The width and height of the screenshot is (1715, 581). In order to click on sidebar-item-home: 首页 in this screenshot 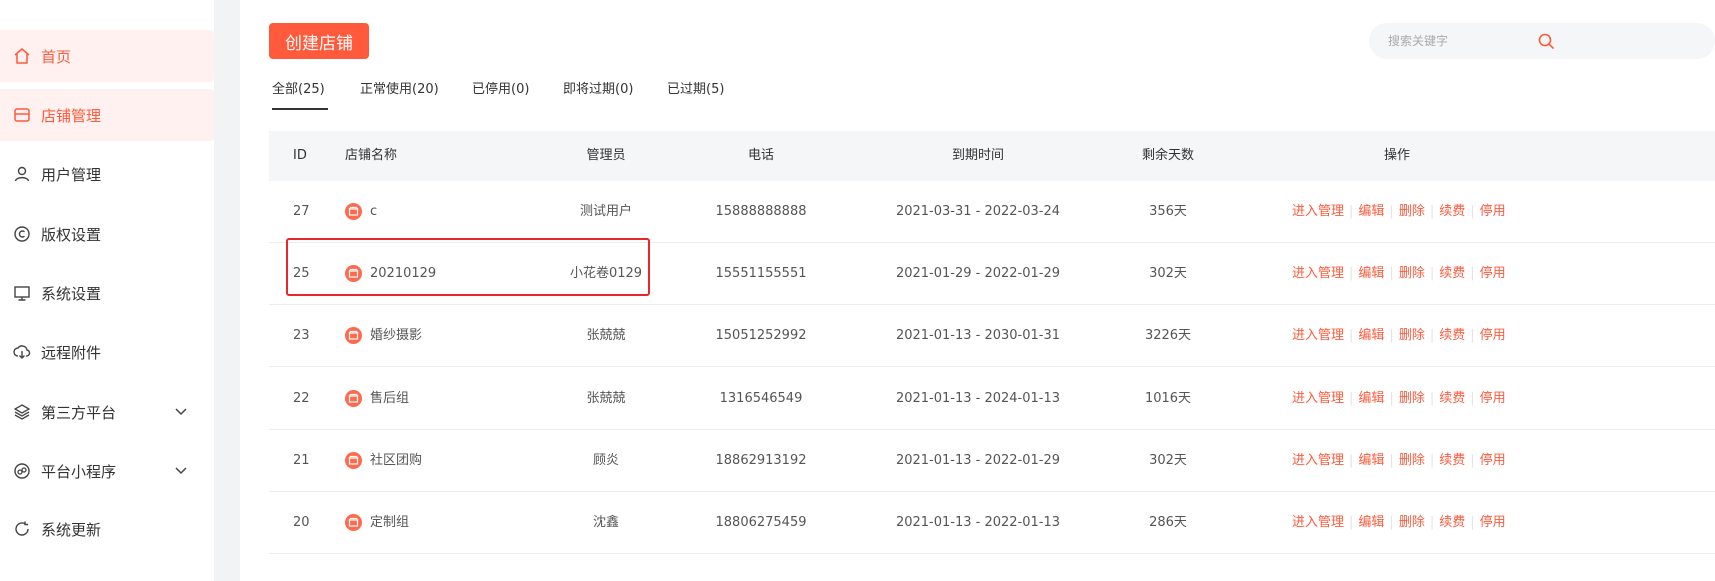, I will do `click(107, 56)`.